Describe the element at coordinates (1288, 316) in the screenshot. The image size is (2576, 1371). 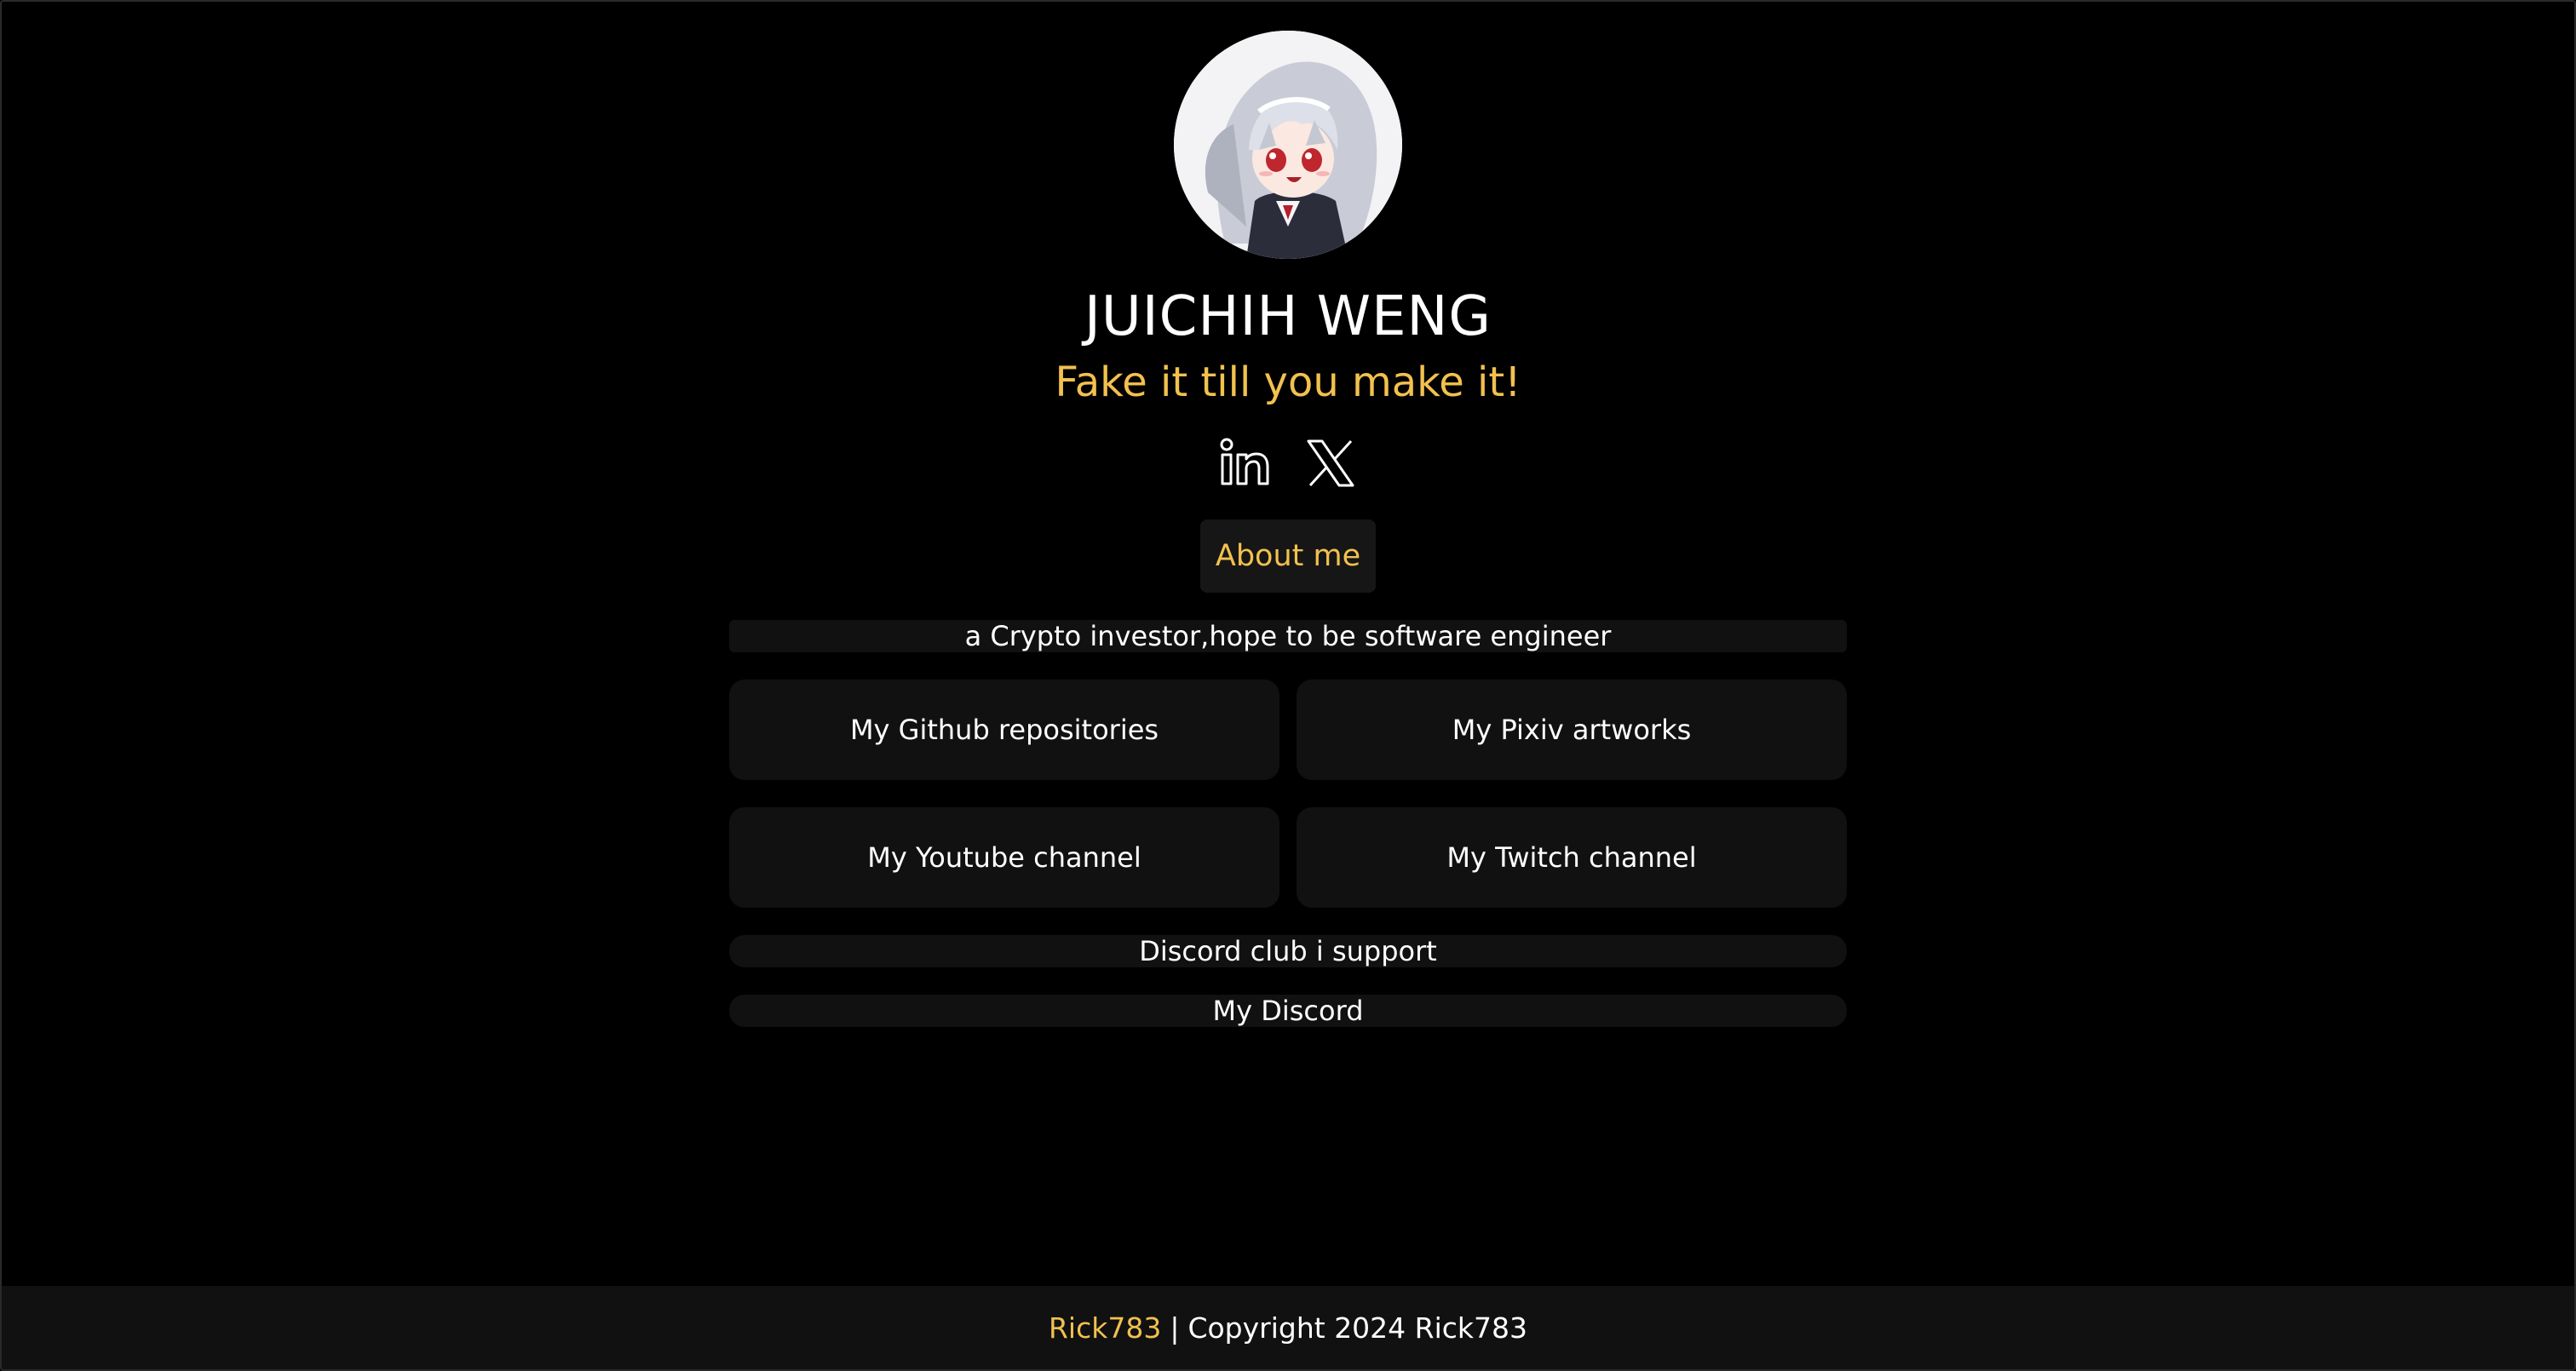
I see `profile-name: JUICHIH WENG` at that location.